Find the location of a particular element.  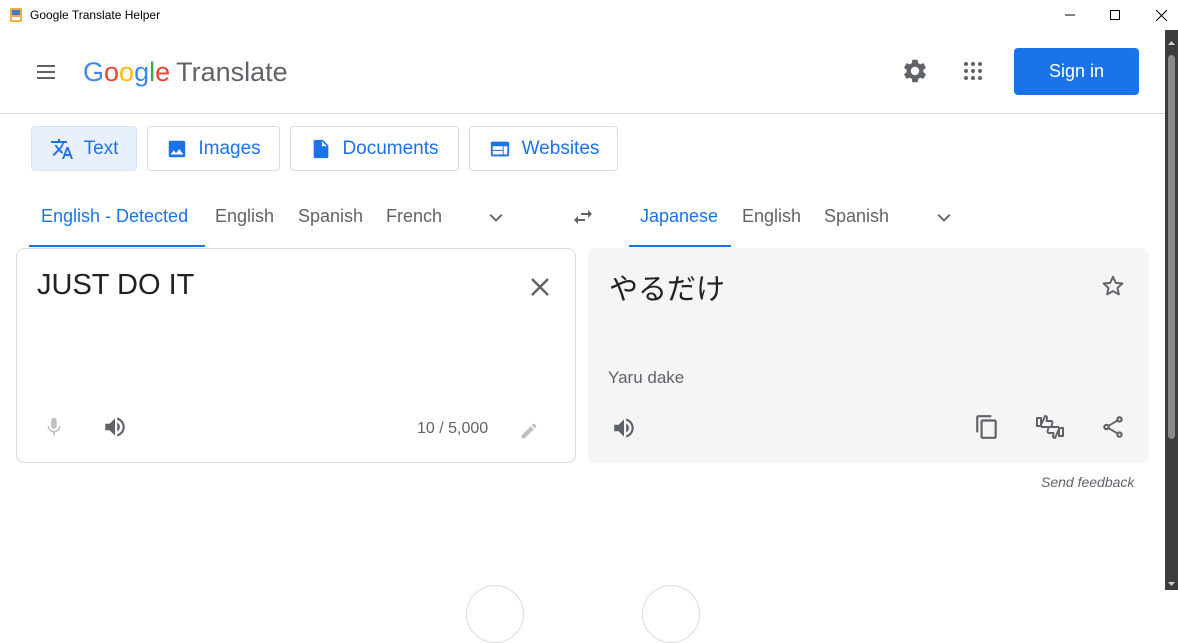

mode-tab-label: Documents is located at coordinates (390, 148).